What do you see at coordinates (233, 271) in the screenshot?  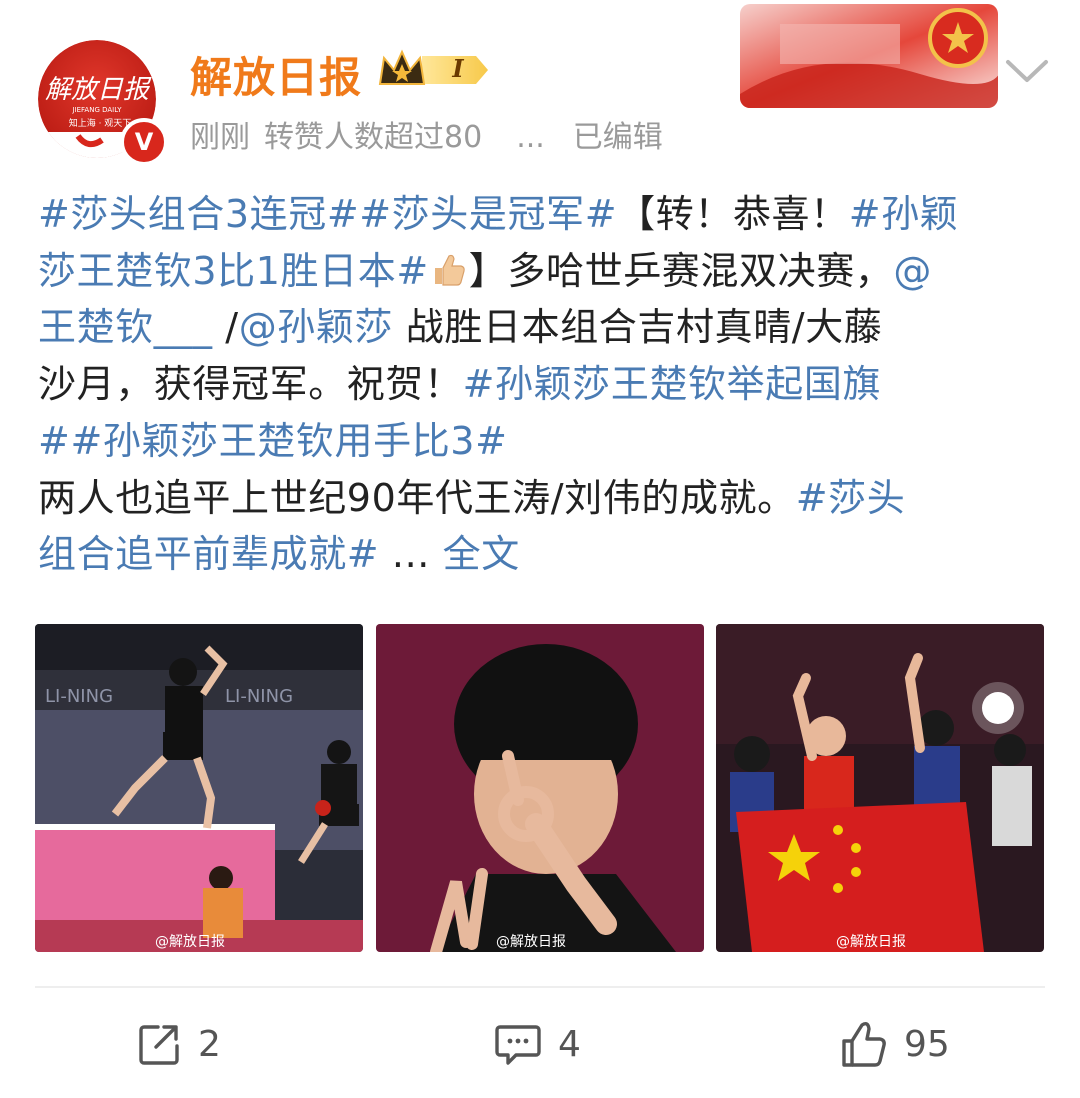 I see `hashtag-link: 莎王楚钦3比1胜日本#` at bounding box center [233, 271].